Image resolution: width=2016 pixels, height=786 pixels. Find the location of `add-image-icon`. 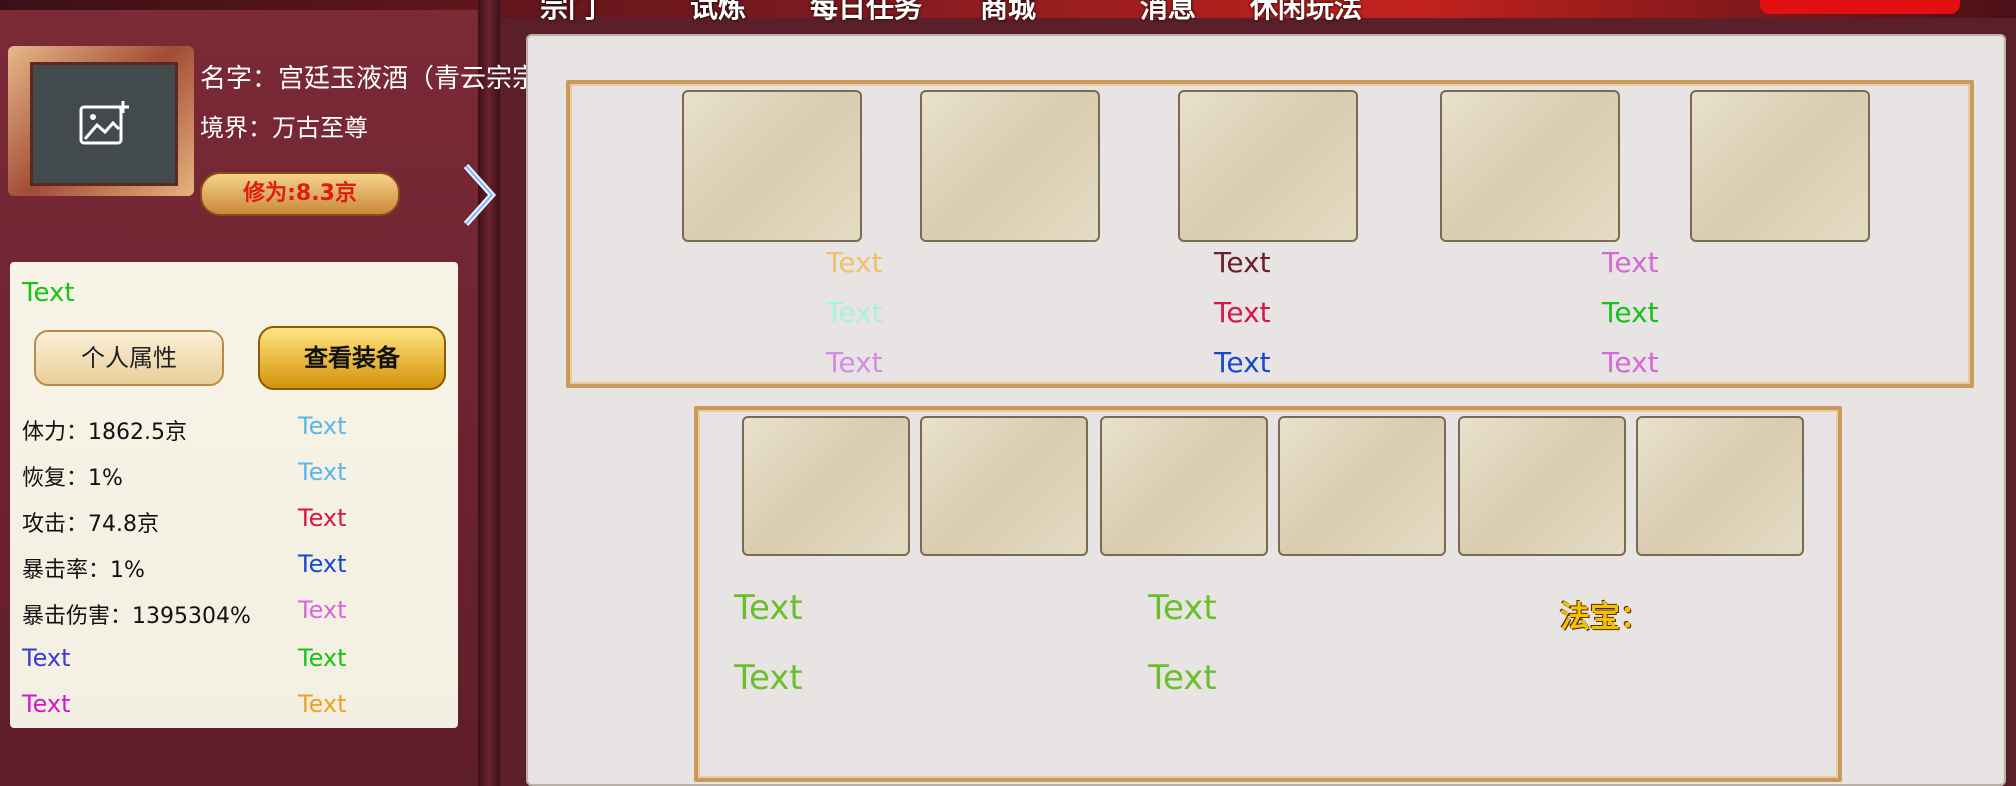

add-image-icon is located at coordinates (104, 123).